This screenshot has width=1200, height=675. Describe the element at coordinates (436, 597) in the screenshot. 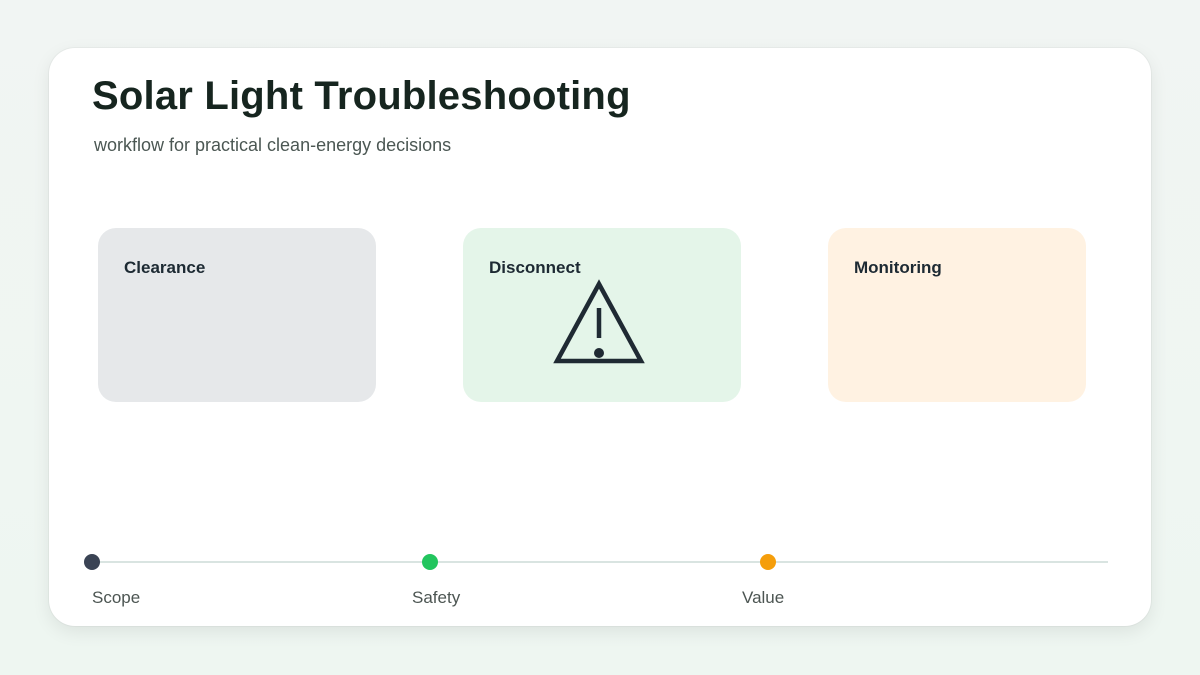

I see `milestone-label-safety: Safety` at that location.